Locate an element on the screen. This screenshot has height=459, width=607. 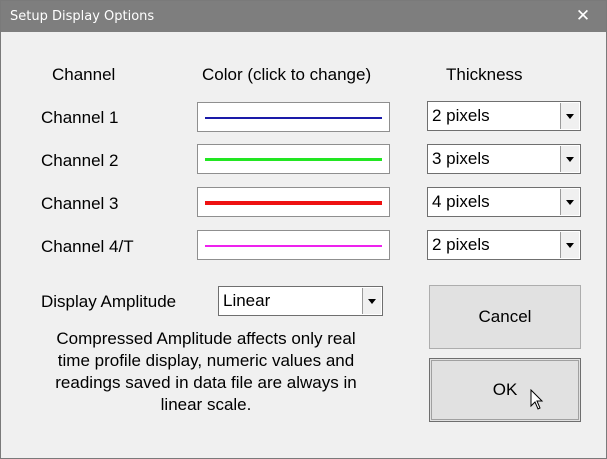
channel-column-header: Channel is located at coordinates (84, 74).